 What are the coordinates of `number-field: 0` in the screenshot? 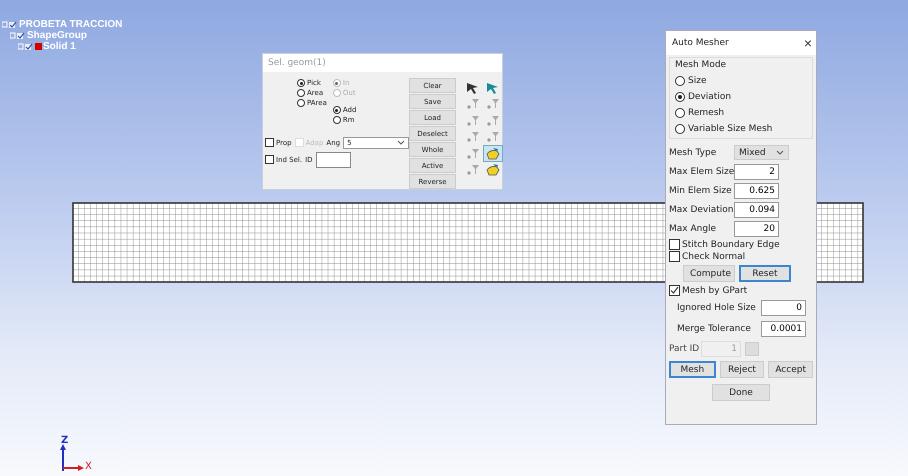 It's located at (783, 308).